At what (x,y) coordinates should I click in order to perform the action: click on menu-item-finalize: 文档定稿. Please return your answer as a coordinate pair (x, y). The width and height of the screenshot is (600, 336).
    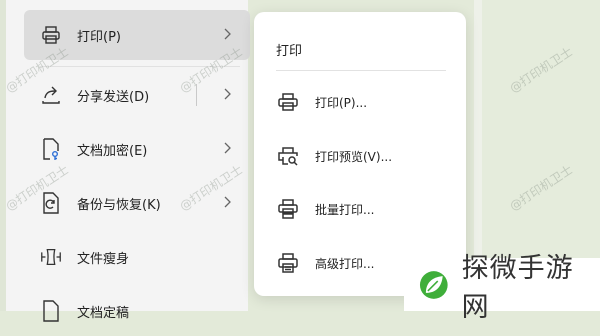
    Looking at the image, I should click on (137, 311).